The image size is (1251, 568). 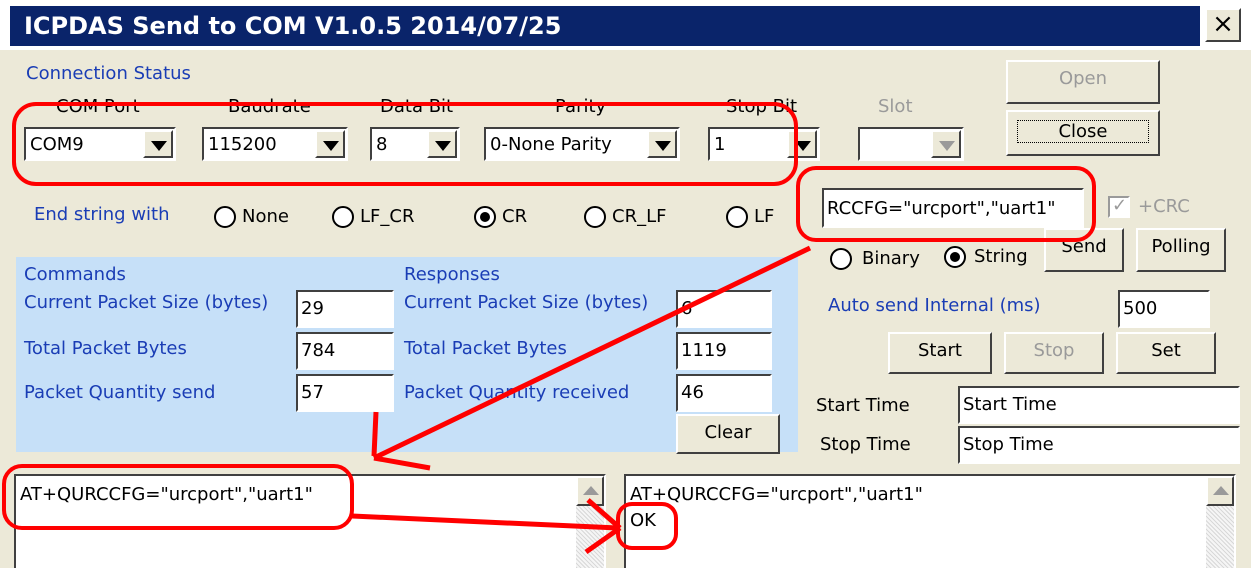 What do you see at coordinates (242, 144) in the screenshot?
I see `baudrate-value: 115200` at bounding box center [242, 144].